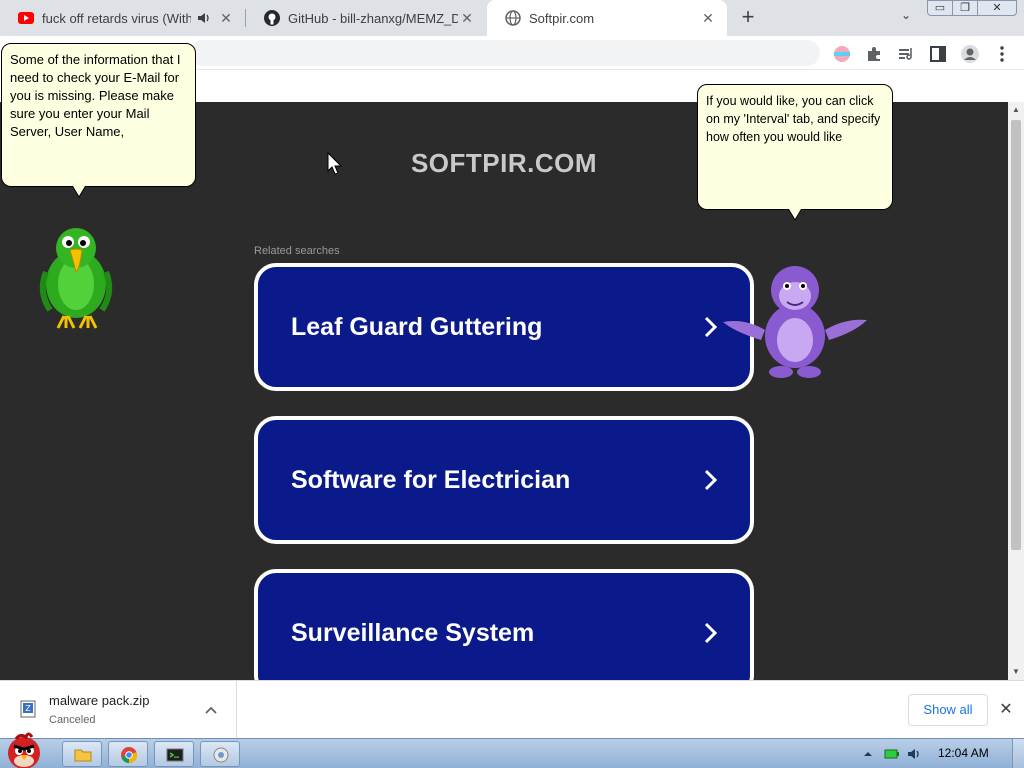 This screenshot has width=1024, height=768. Describe the element at coordinates (1006, 710) in the screenshot. I see `close-download-shelf-button: ✕` at that location.